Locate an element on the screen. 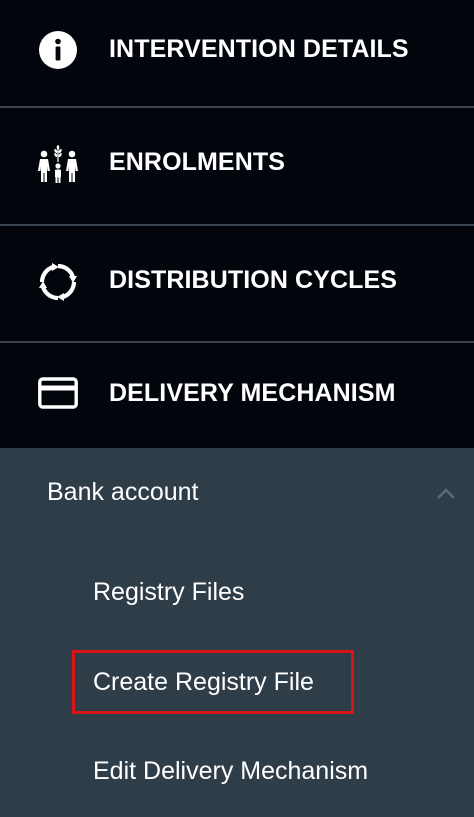  info-icon is located at coordinates (58, 50).